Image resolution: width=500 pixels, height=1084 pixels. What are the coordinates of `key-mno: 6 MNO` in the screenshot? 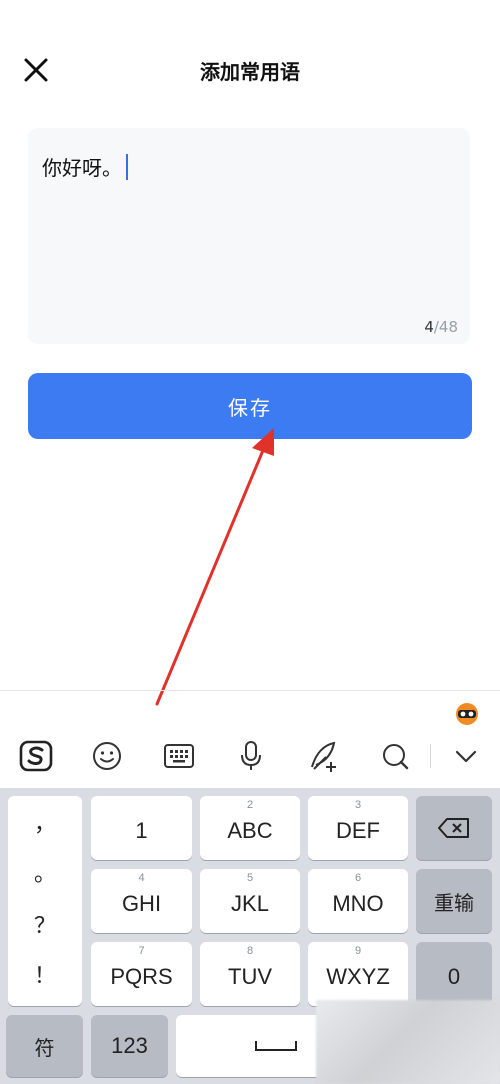 It's located at (358, 901).